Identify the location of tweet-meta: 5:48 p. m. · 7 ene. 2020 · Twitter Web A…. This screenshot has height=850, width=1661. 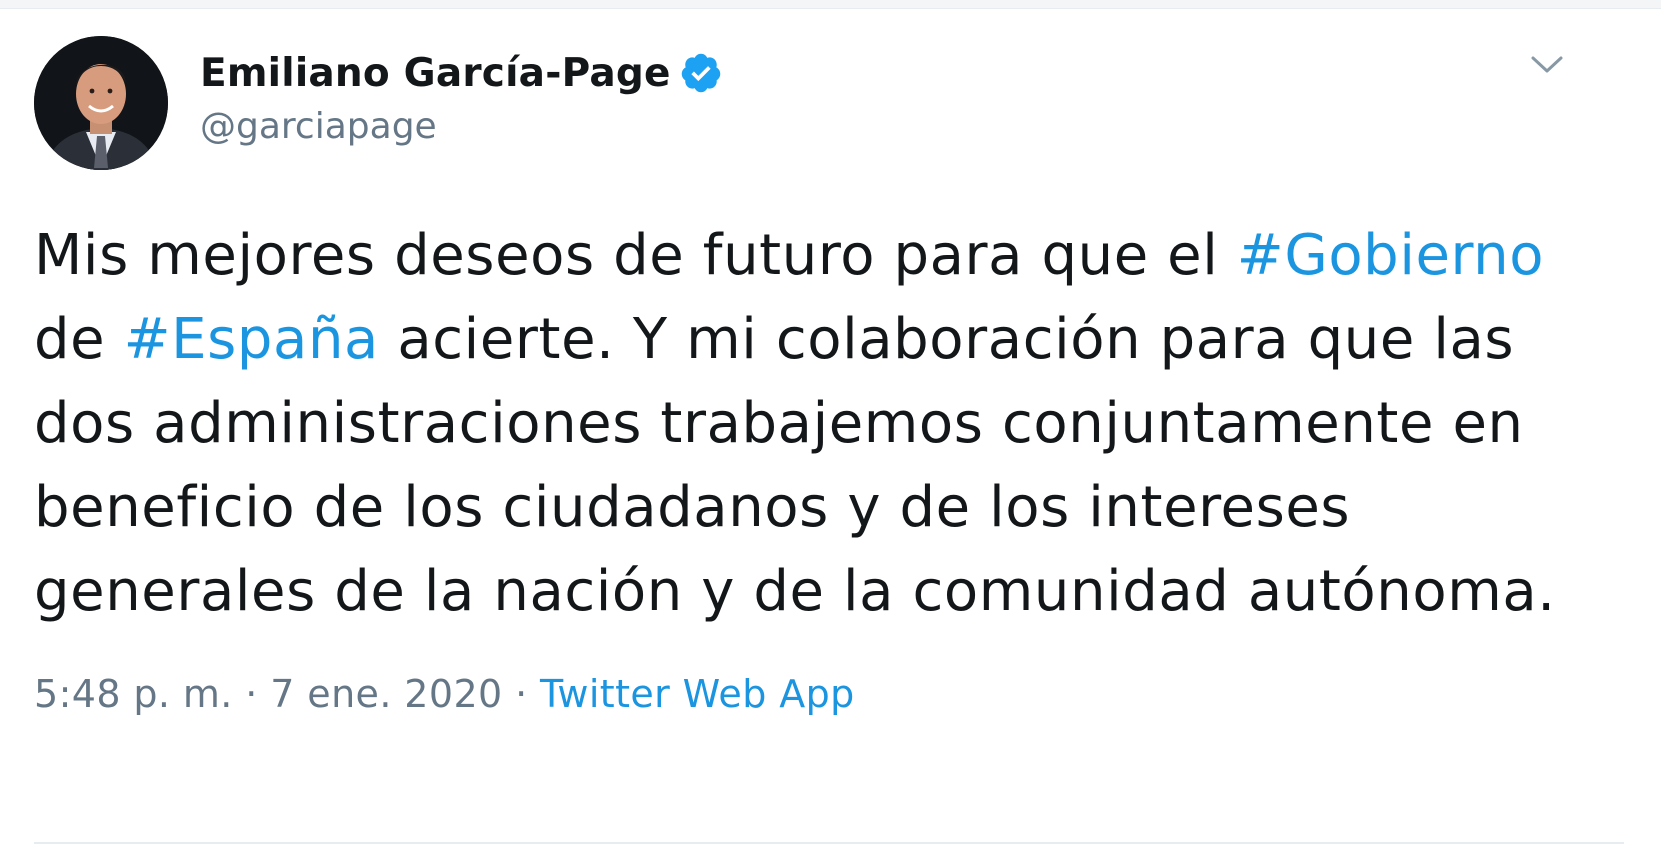
(829, 694).